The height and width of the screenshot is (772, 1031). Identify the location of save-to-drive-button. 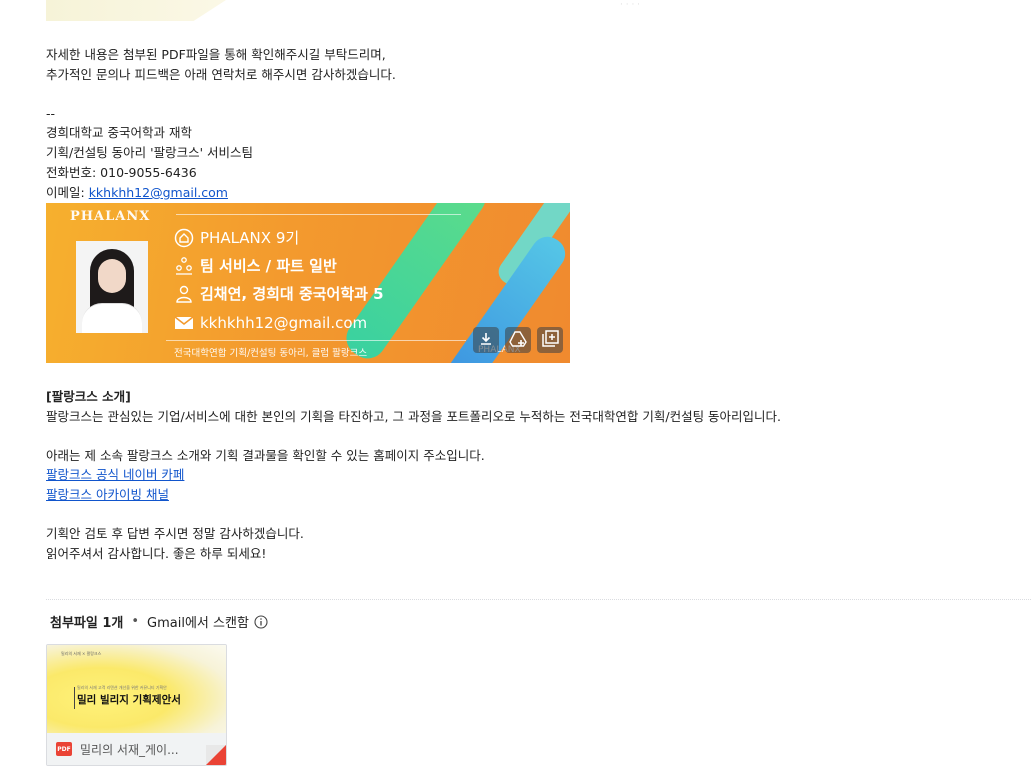
(518, 340).